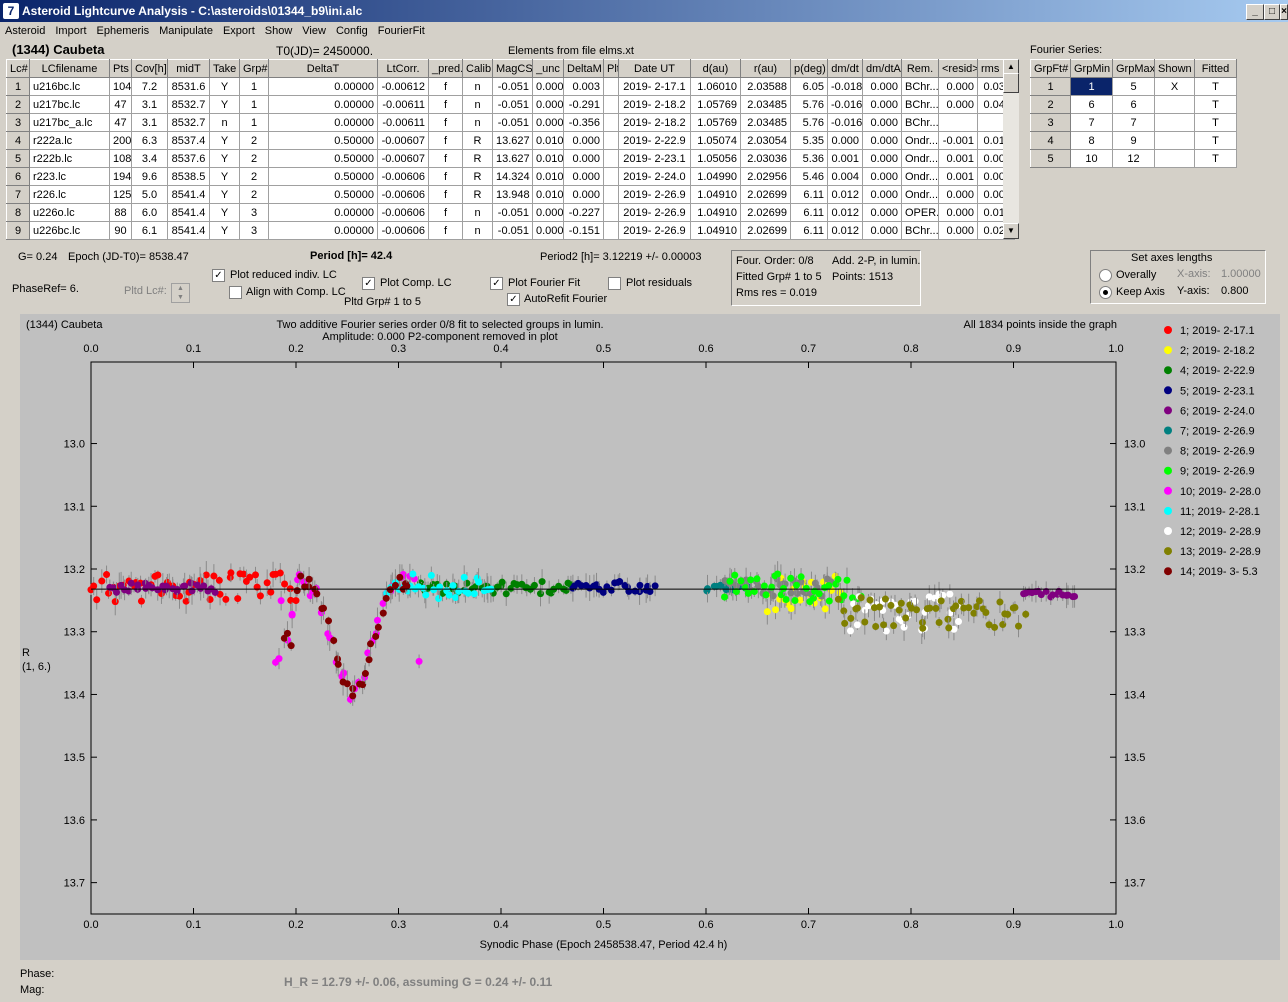 This screenshot has width=1288, height=1002. What do you see at coordinates (654, 212) in the screenshot?
I see `lc-cell: 2019- 2-26.9` at bounding box center [654, 212].